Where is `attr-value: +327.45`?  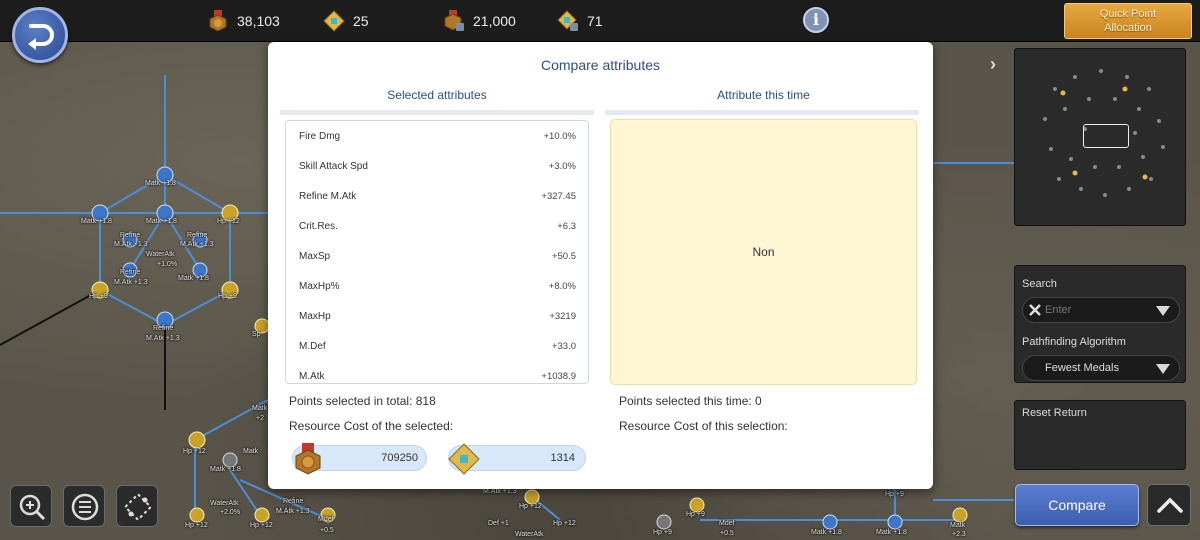 attr-value: +327.45 is located at coordinates (558, 196).